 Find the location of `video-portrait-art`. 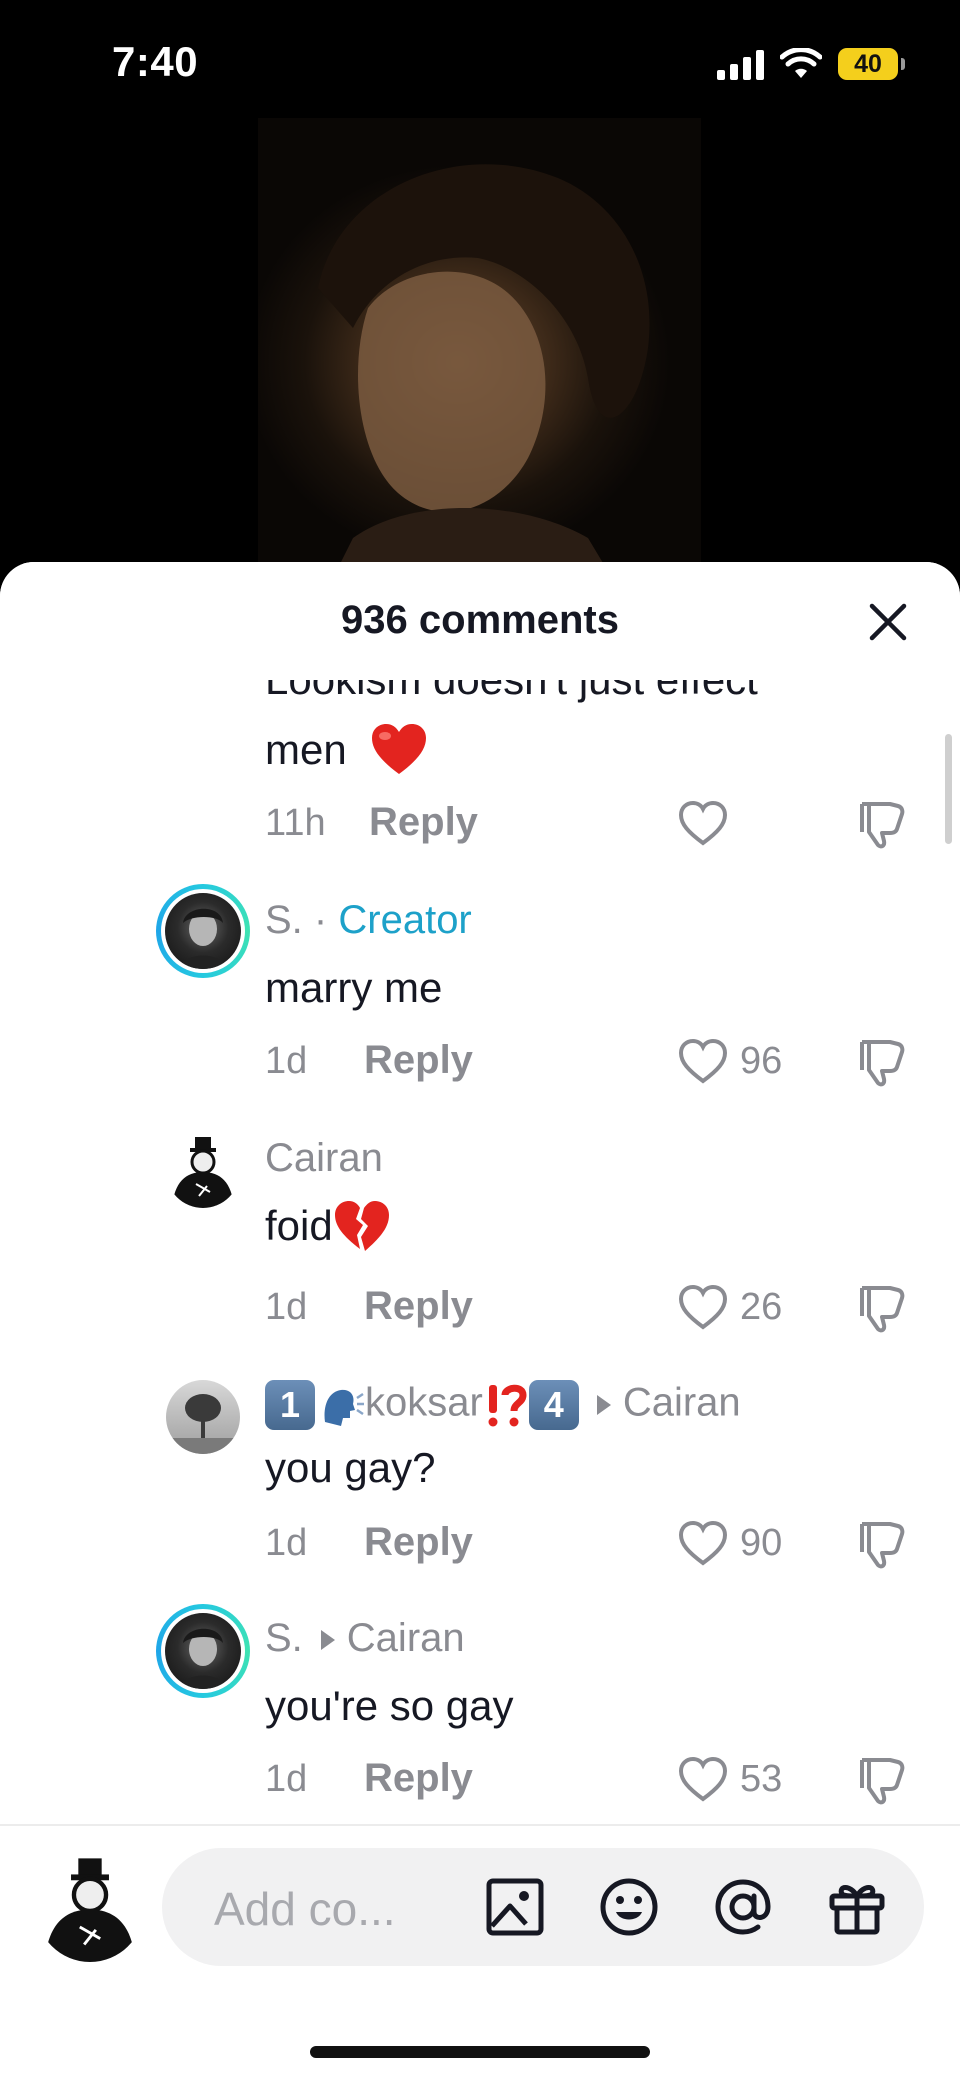

video-portrait-art is located at coordinates (484, 376).